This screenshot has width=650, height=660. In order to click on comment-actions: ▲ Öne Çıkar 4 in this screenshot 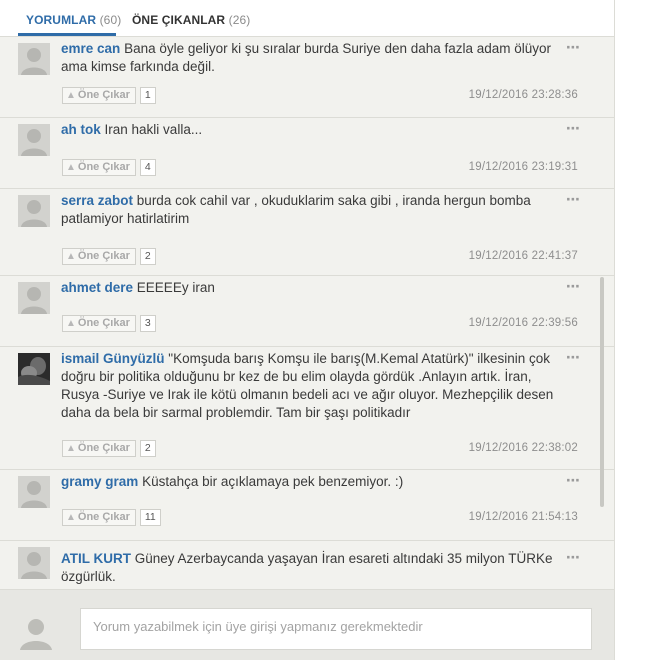, I will do `click(109, 168)`.